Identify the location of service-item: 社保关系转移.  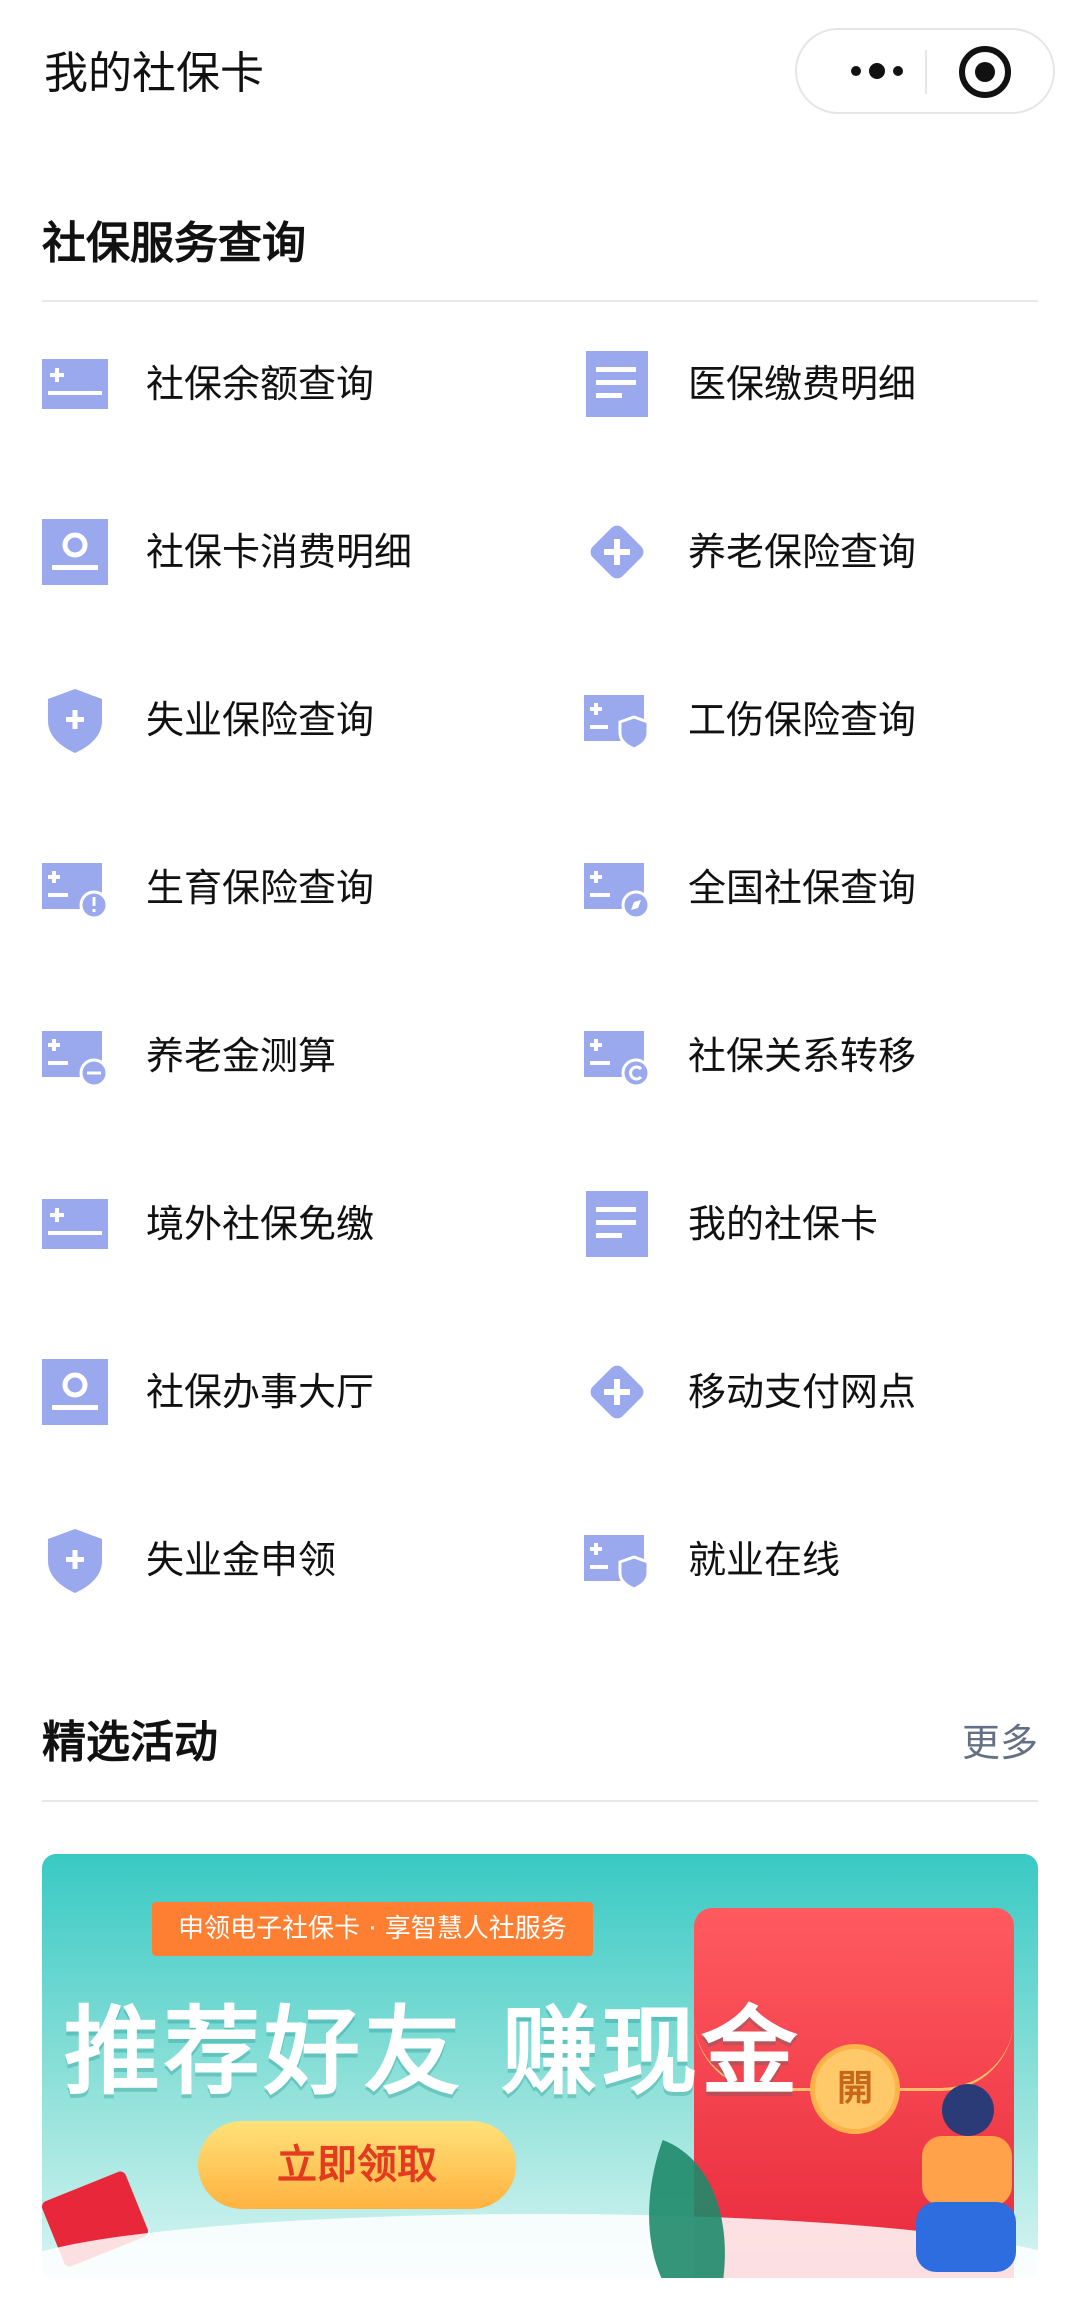
(832, 1056).